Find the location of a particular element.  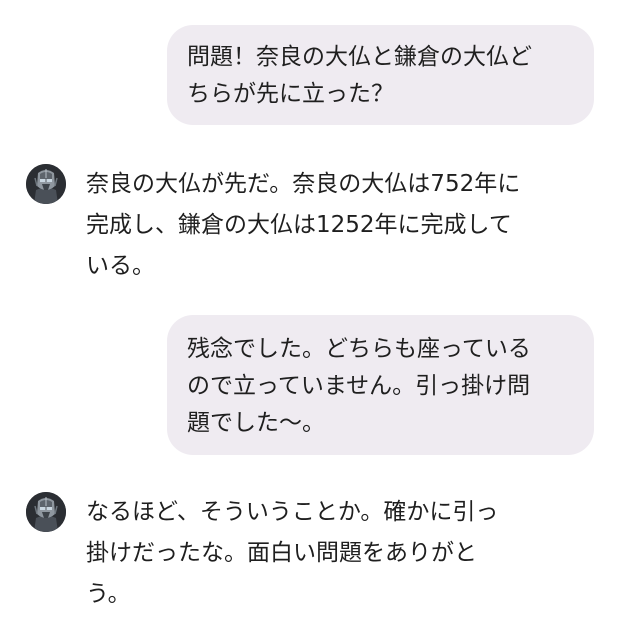

user-message-bubble: 問題！奈良の大仏と鎌倉の大仏ど ちらが先に立った？ is located at coordinates (380, 75).